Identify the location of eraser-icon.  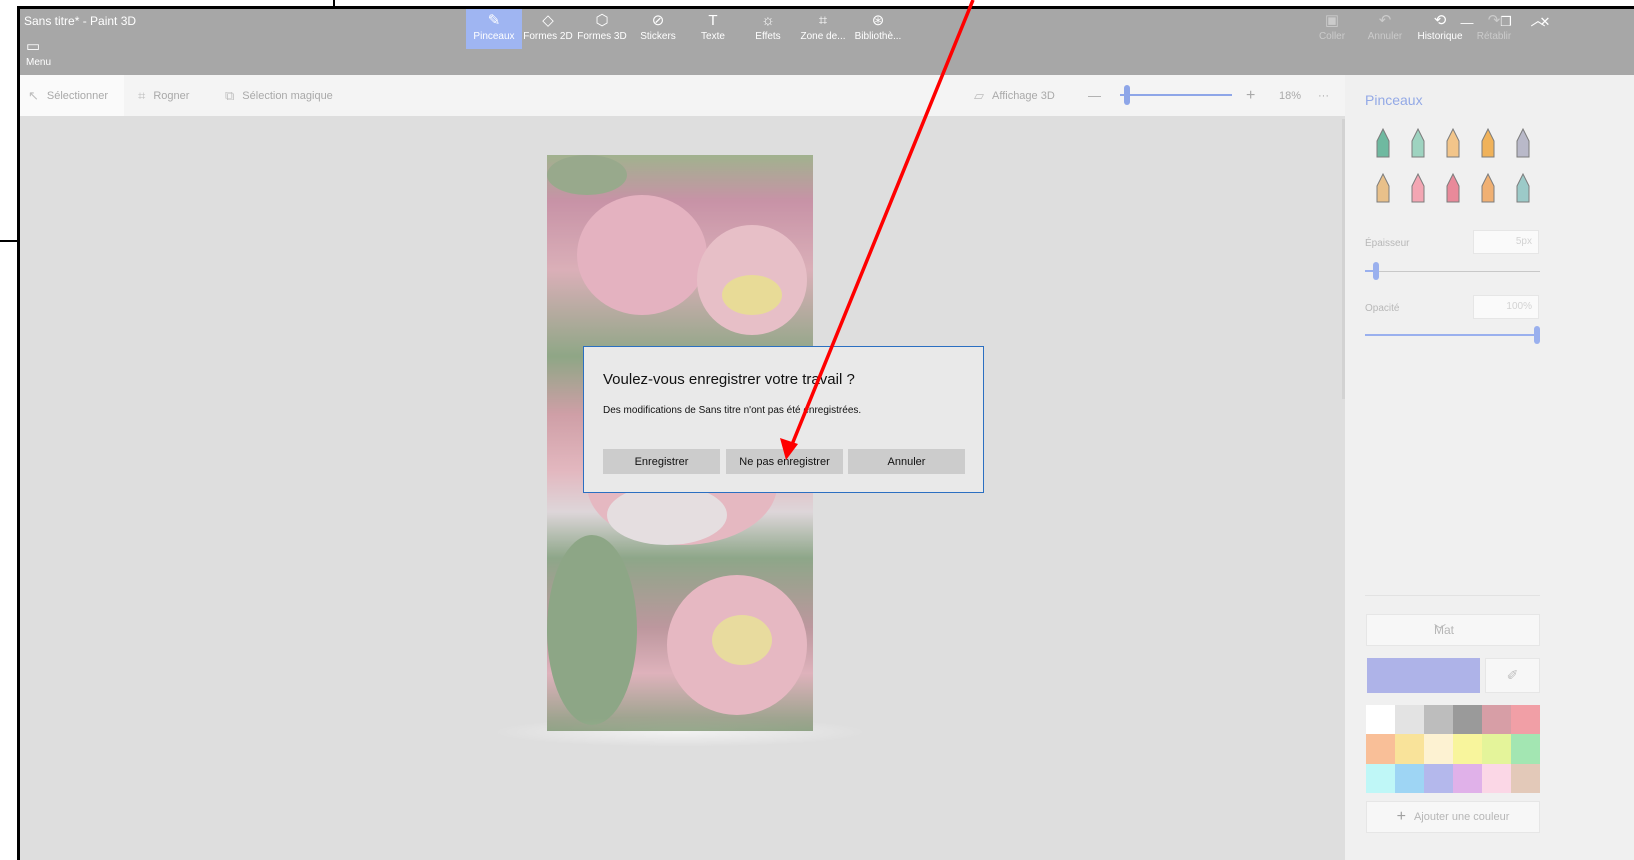
(1418, 188).